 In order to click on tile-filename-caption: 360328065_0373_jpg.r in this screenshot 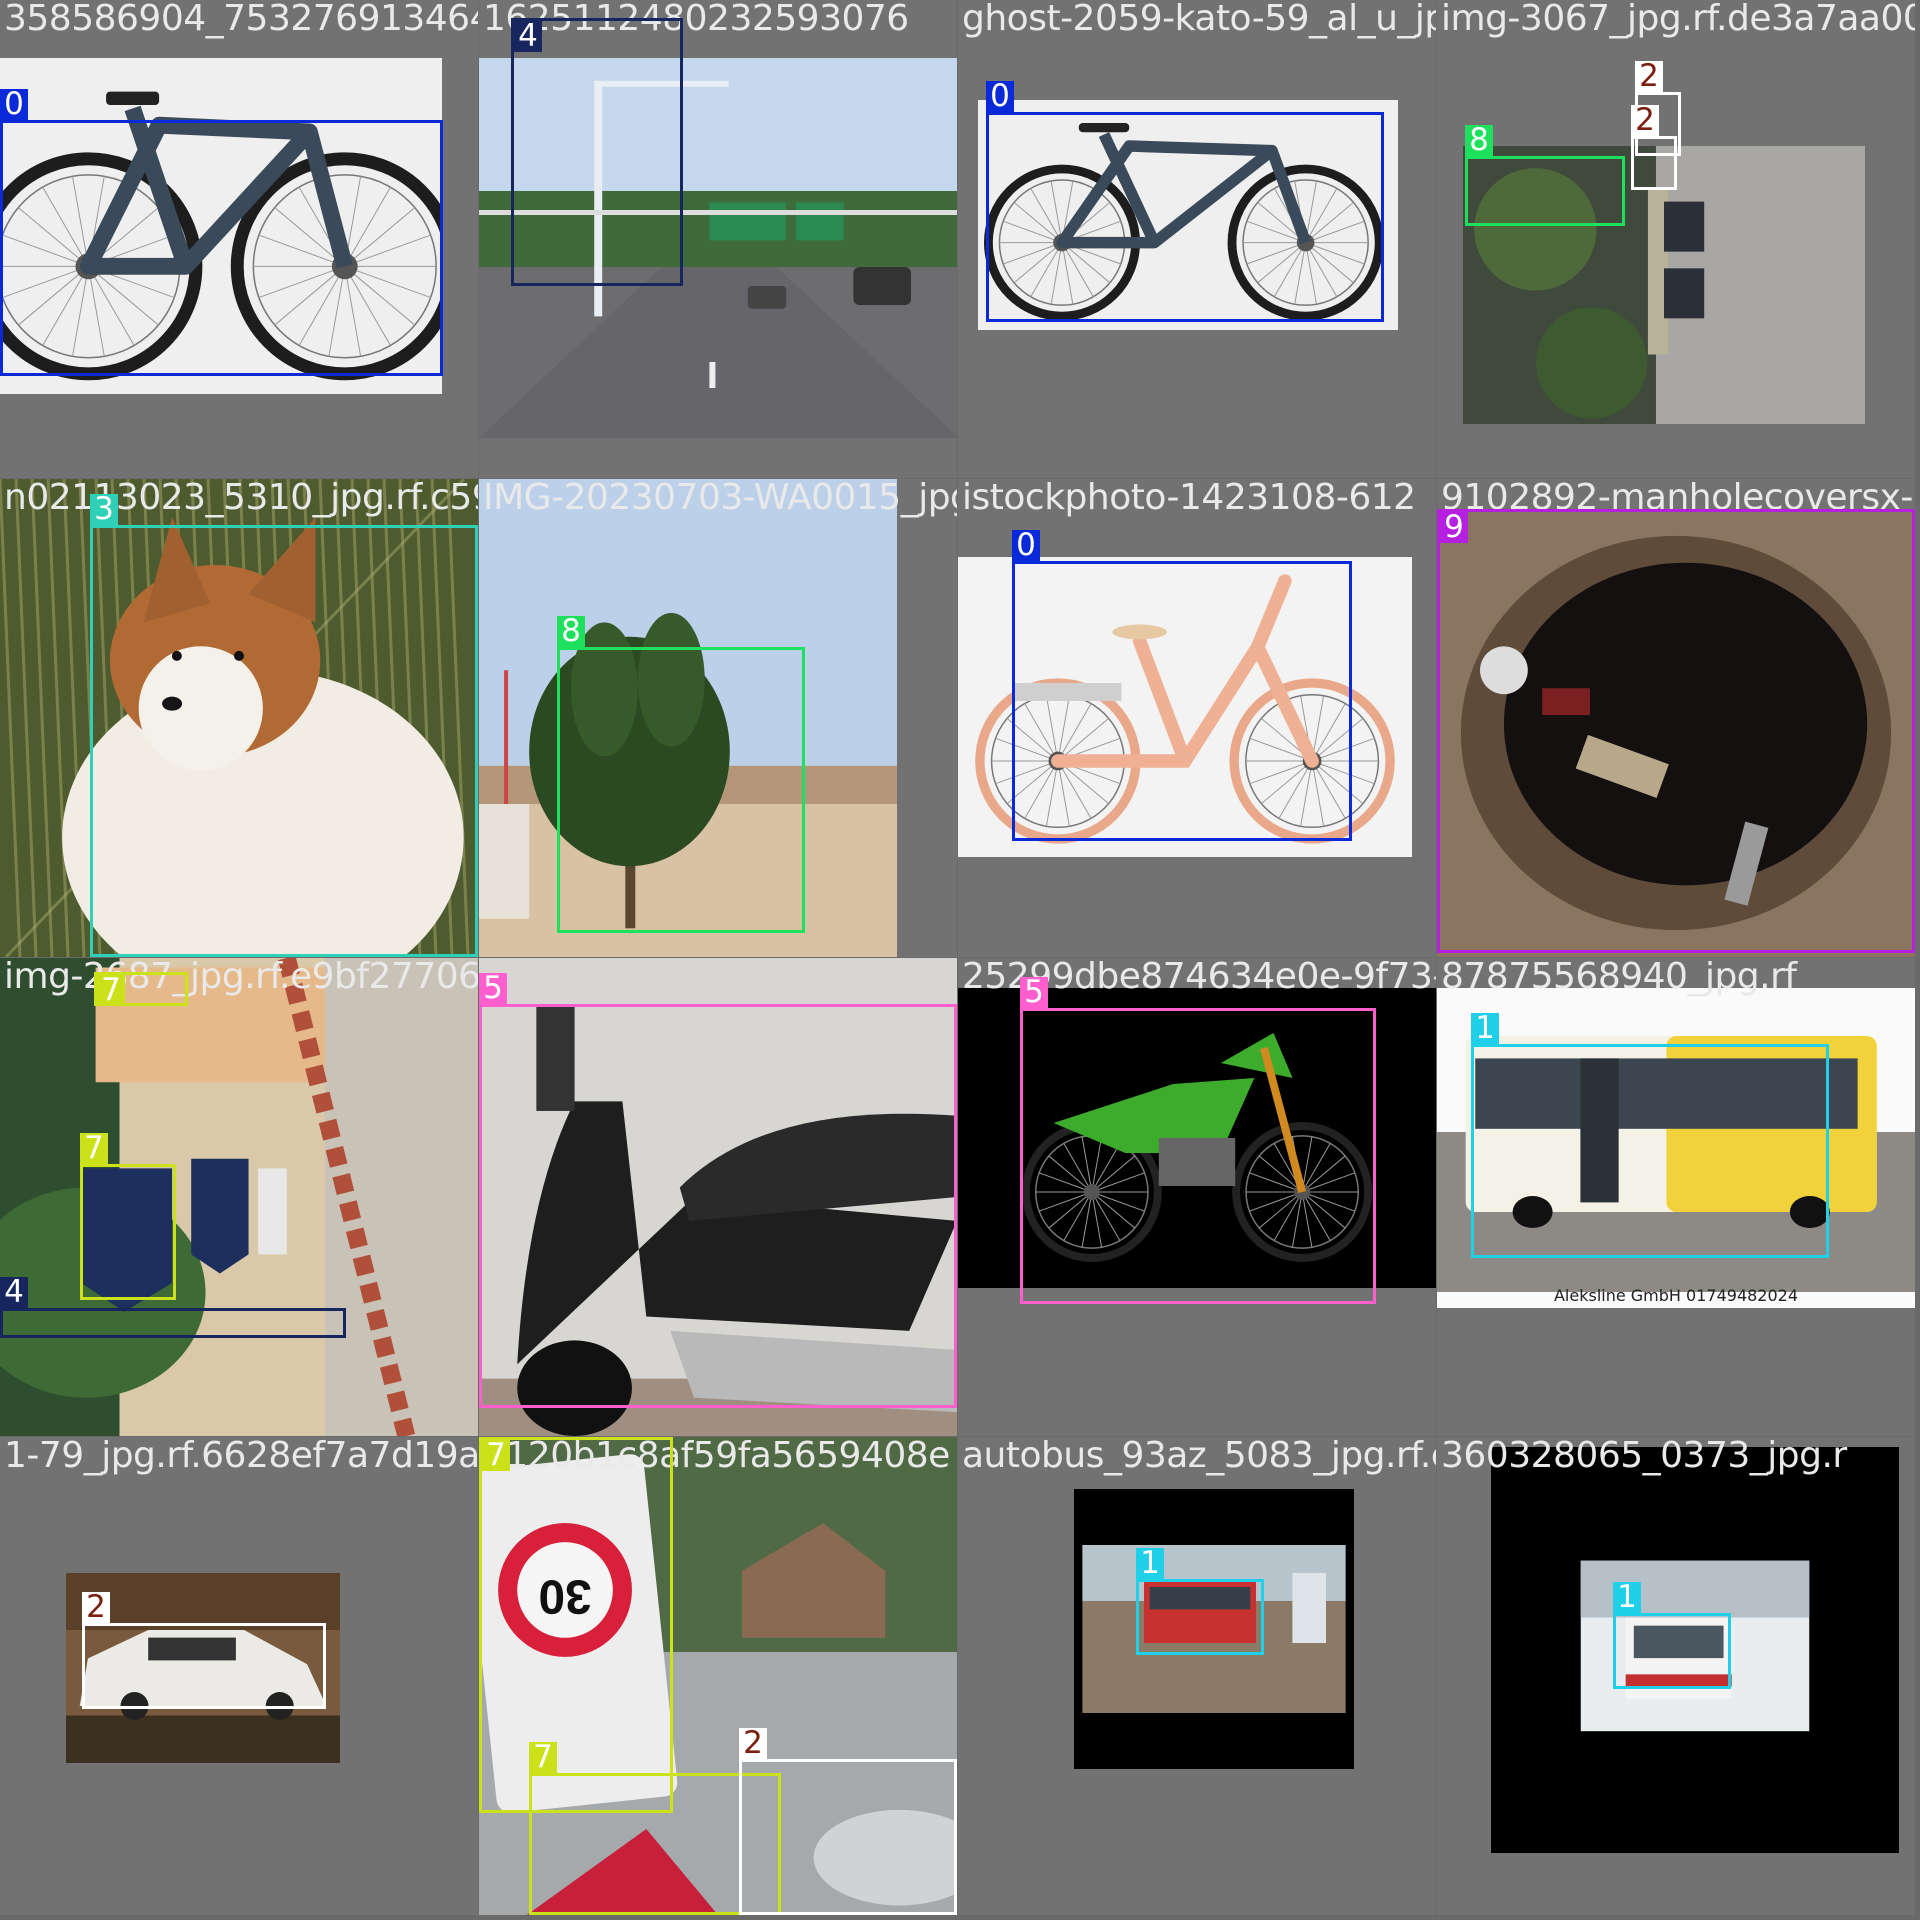, I will do `click(1644, 1456)`.